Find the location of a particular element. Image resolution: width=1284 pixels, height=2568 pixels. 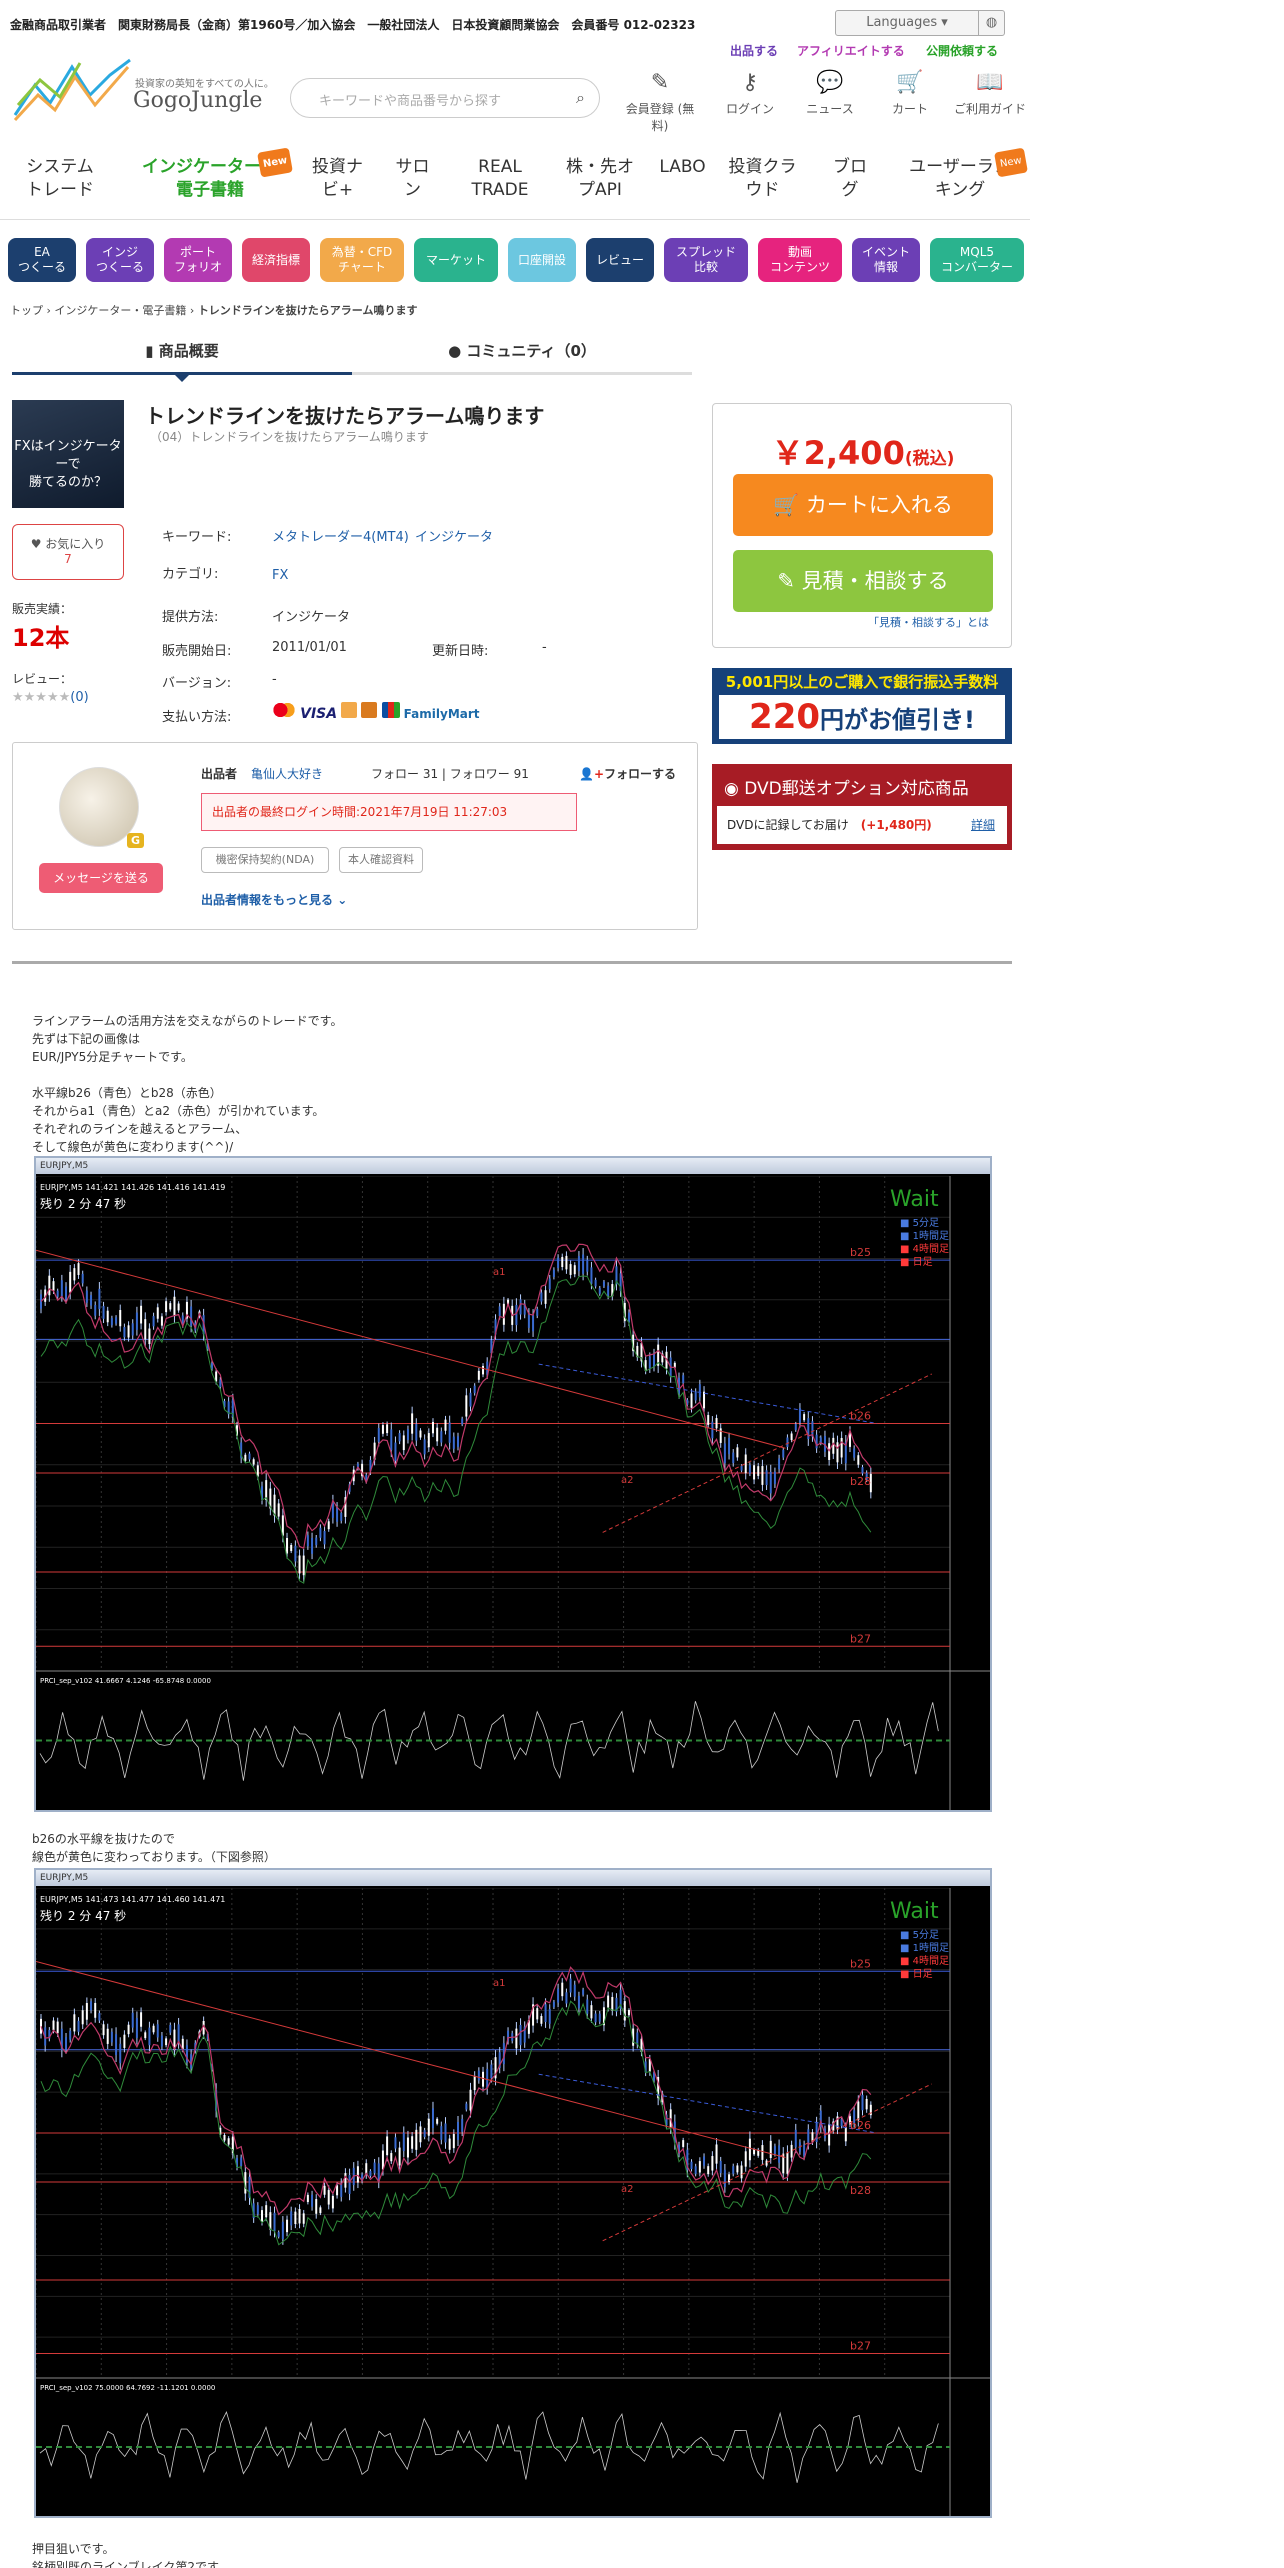

header-link-label: ご利用ガイド is located at coordinates (989, 109).